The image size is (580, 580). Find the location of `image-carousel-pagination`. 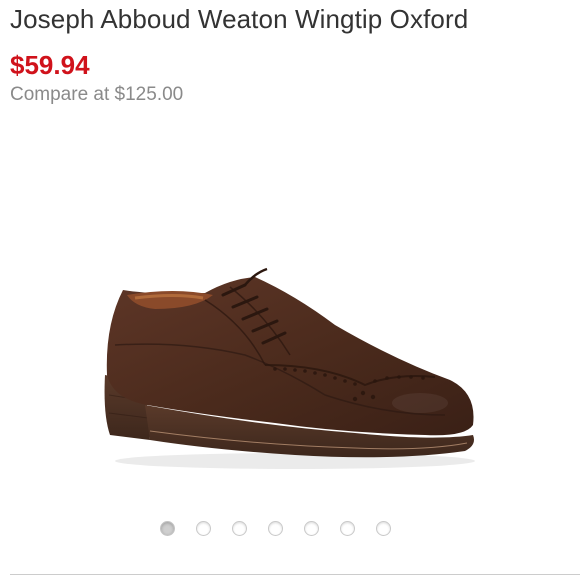

image-carousel-pagination is located at coordinates (275, 528).